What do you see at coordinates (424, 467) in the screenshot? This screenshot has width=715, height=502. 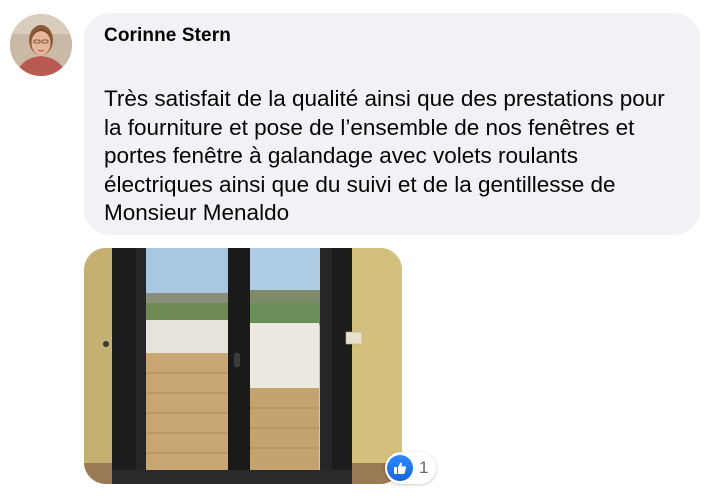 I see `reaction-count: 1` at bounding box center [424, 467].